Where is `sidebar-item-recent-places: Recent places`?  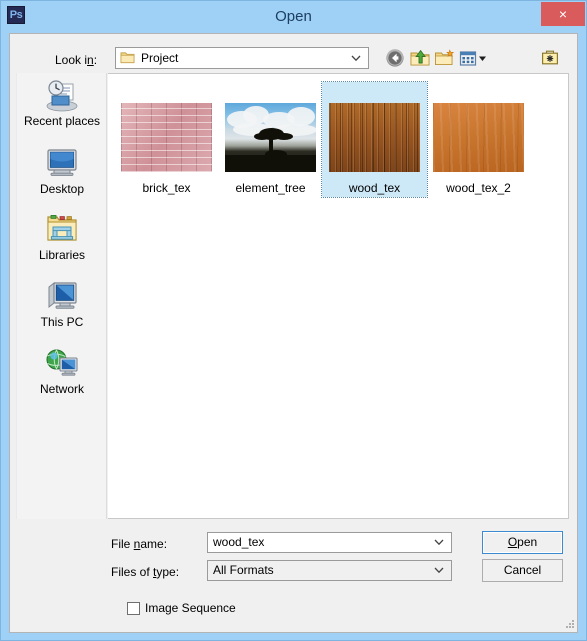 sidebar-item-recent-places: Recent places is located at coordinates (62, 102).